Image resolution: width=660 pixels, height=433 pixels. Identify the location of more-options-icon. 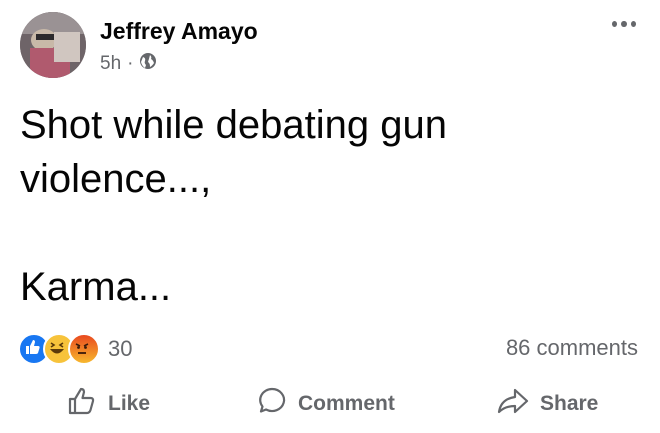
(624, 24).